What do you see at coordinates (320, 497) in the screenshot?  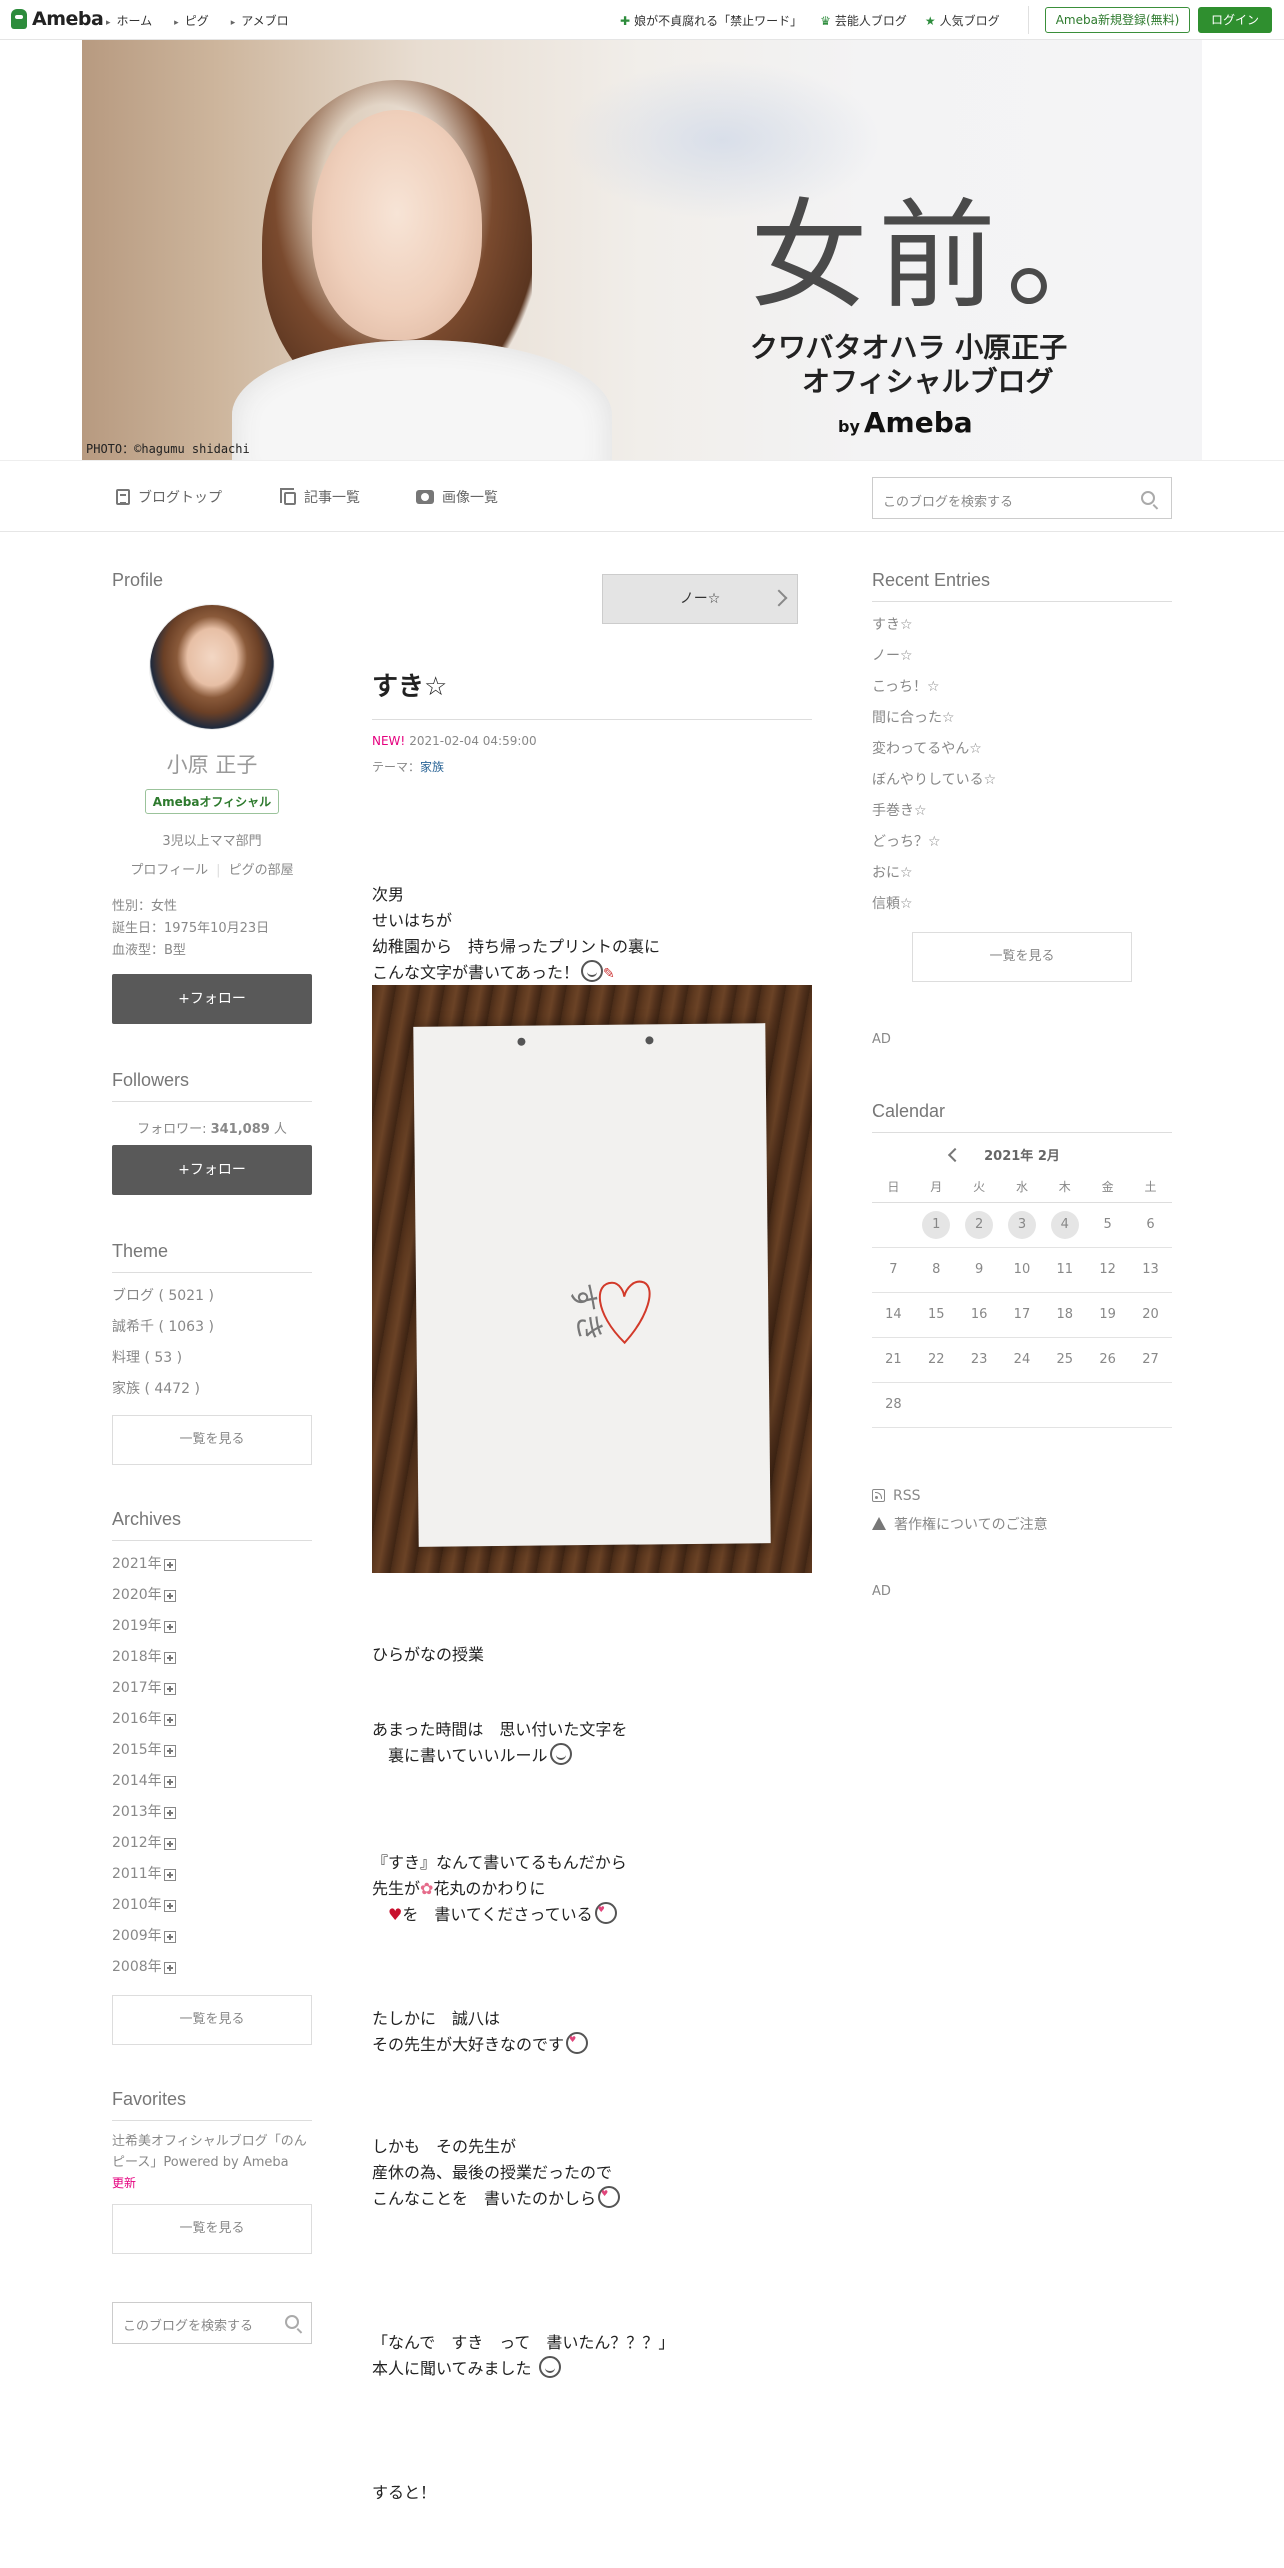 I see `entry-list-link: 記事一覧` at bounding box center [320, 497].